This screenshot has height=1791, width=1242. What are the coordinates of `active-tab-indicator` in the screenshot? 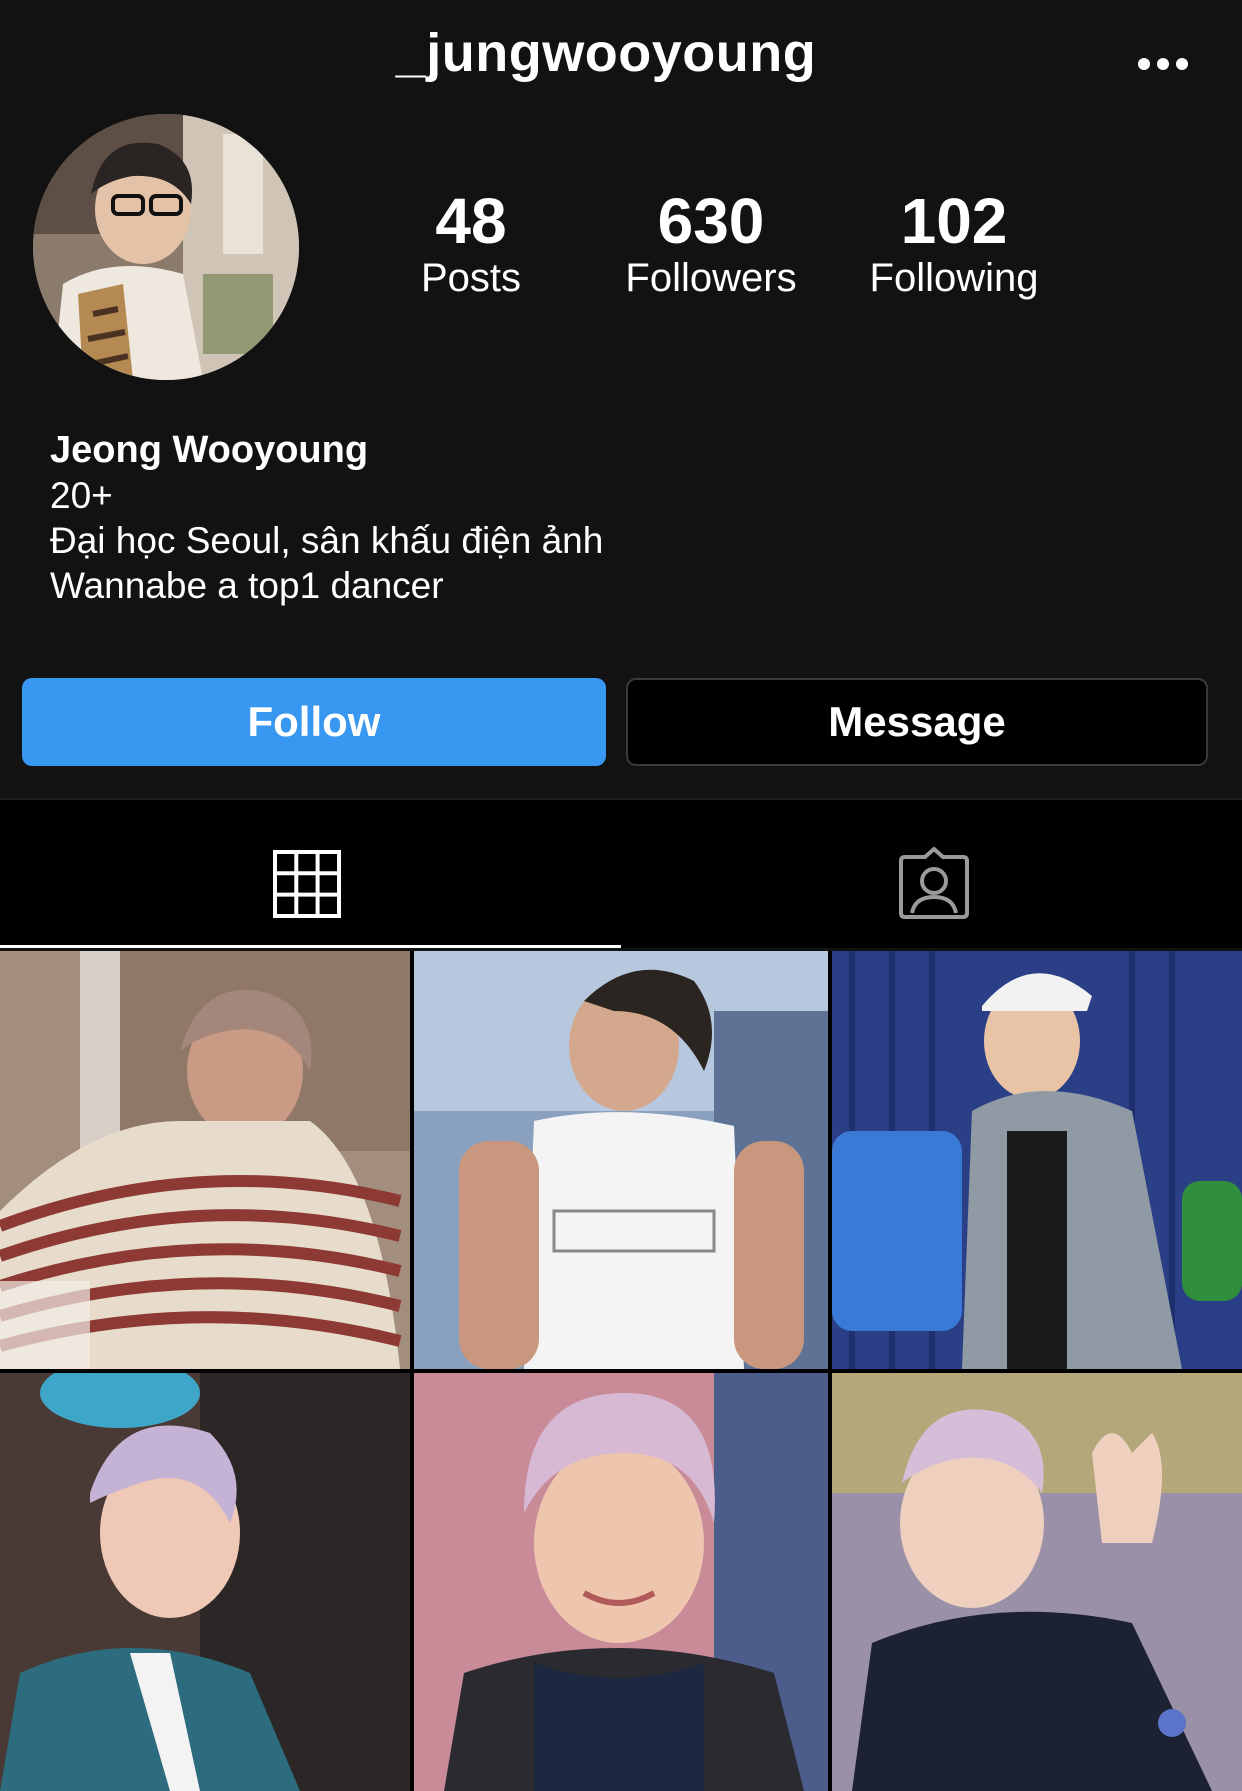 It's located at (310, 946).